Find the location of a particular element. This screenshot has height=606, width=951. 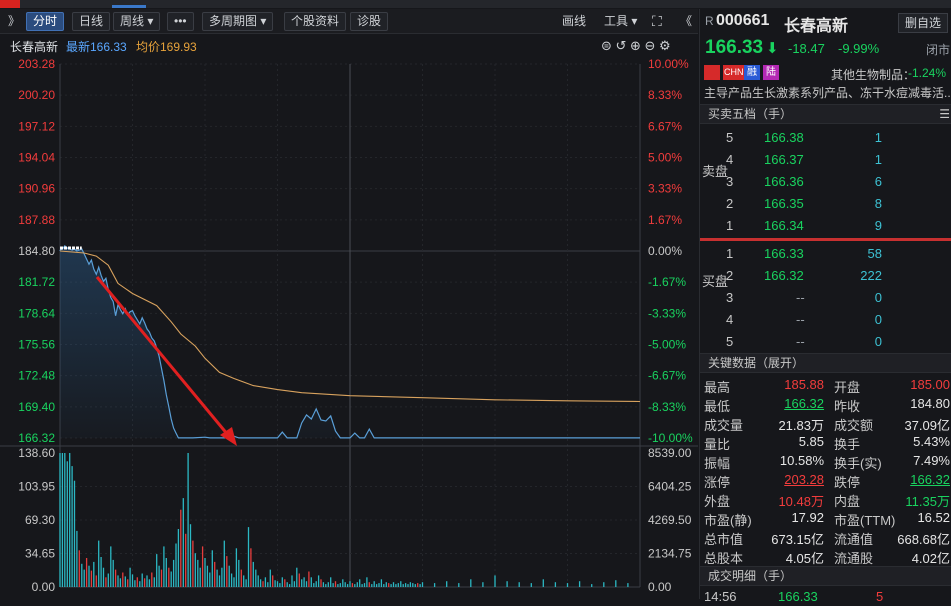

sector-pct: -1.24% is located at coordinates (927, 73).